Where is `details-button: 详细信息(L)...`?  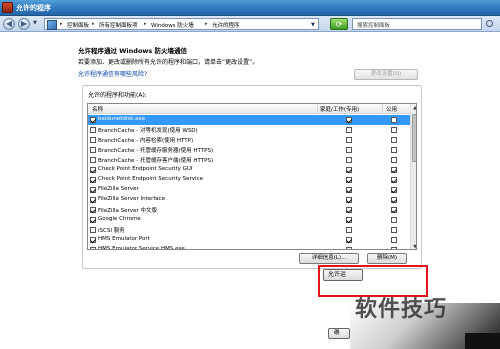
details-button: 详细信息(L)... is located at coordinates (329, 258).